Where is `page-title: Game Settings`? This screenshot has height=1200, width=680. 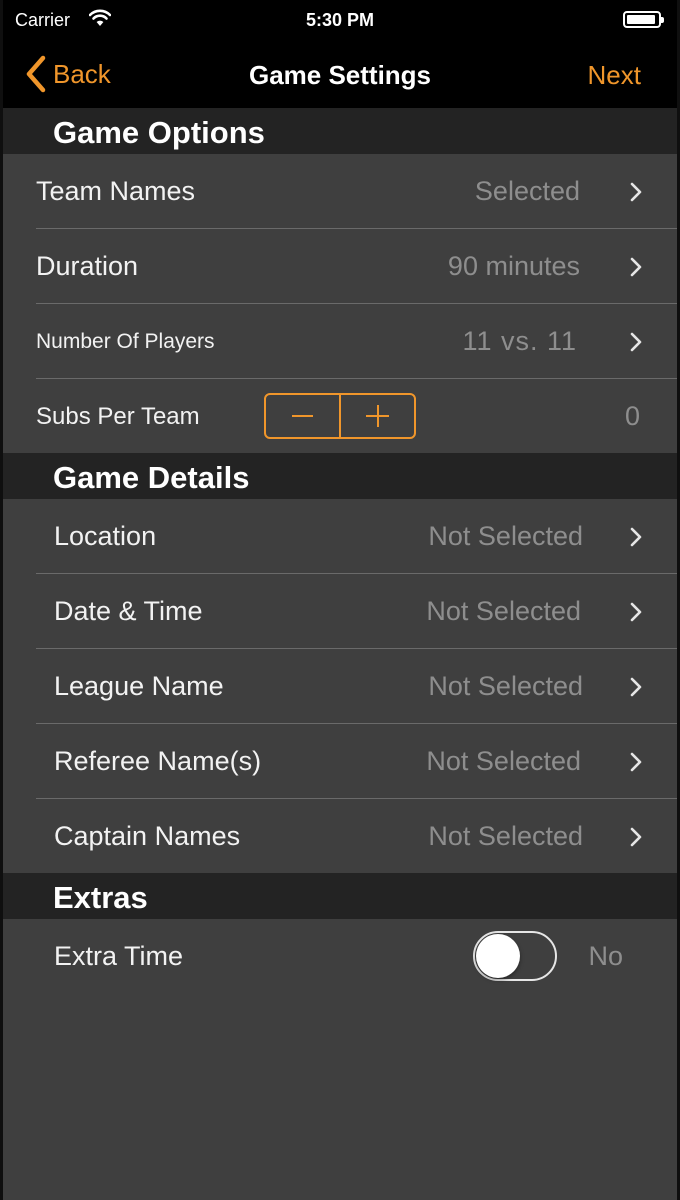 page-title: Game Settings is located at coordinates (340, 75).